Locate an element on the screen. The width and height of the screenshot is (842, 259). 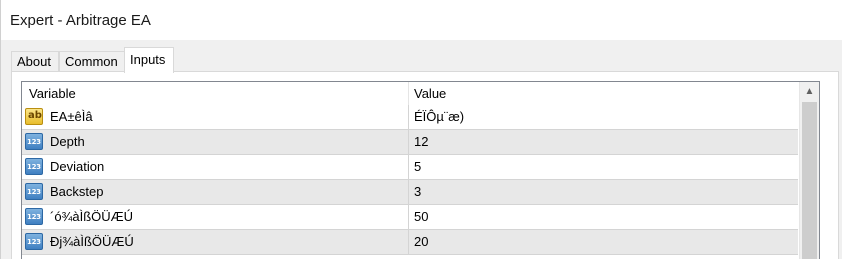
grid-header: Variable Value is located at coordinates (410, 93).